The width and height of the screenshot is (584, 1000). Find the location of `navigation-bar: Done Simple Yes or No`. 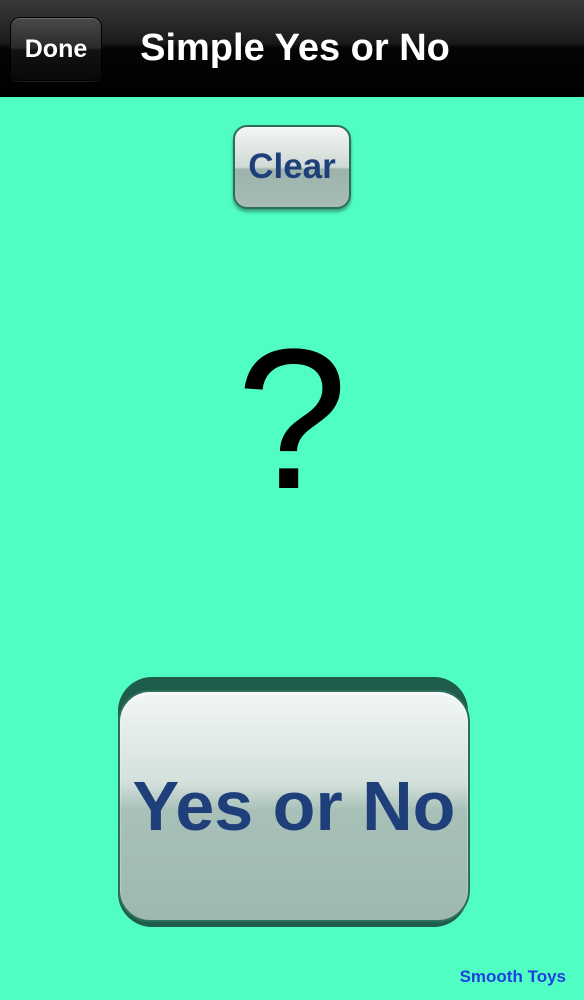

navigation-bar: Done Simple Yes or No is located at coordinates (292, 48).